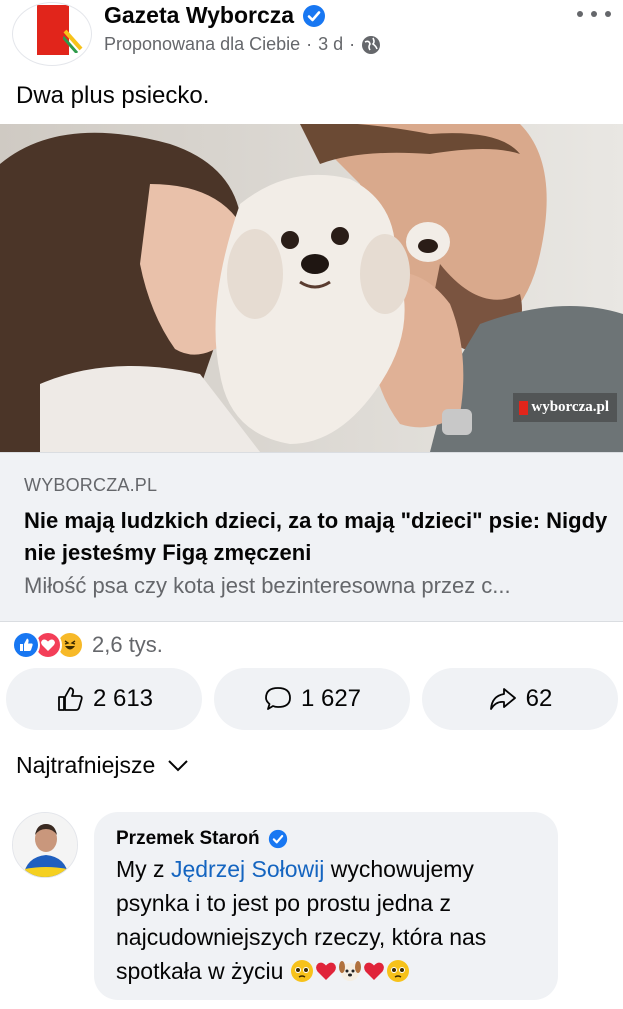  What do you see at coordinates (91, 485) in the screenshot?
I see `link-domain: WYBORCZA.PL` at bounding box center [91, 485].